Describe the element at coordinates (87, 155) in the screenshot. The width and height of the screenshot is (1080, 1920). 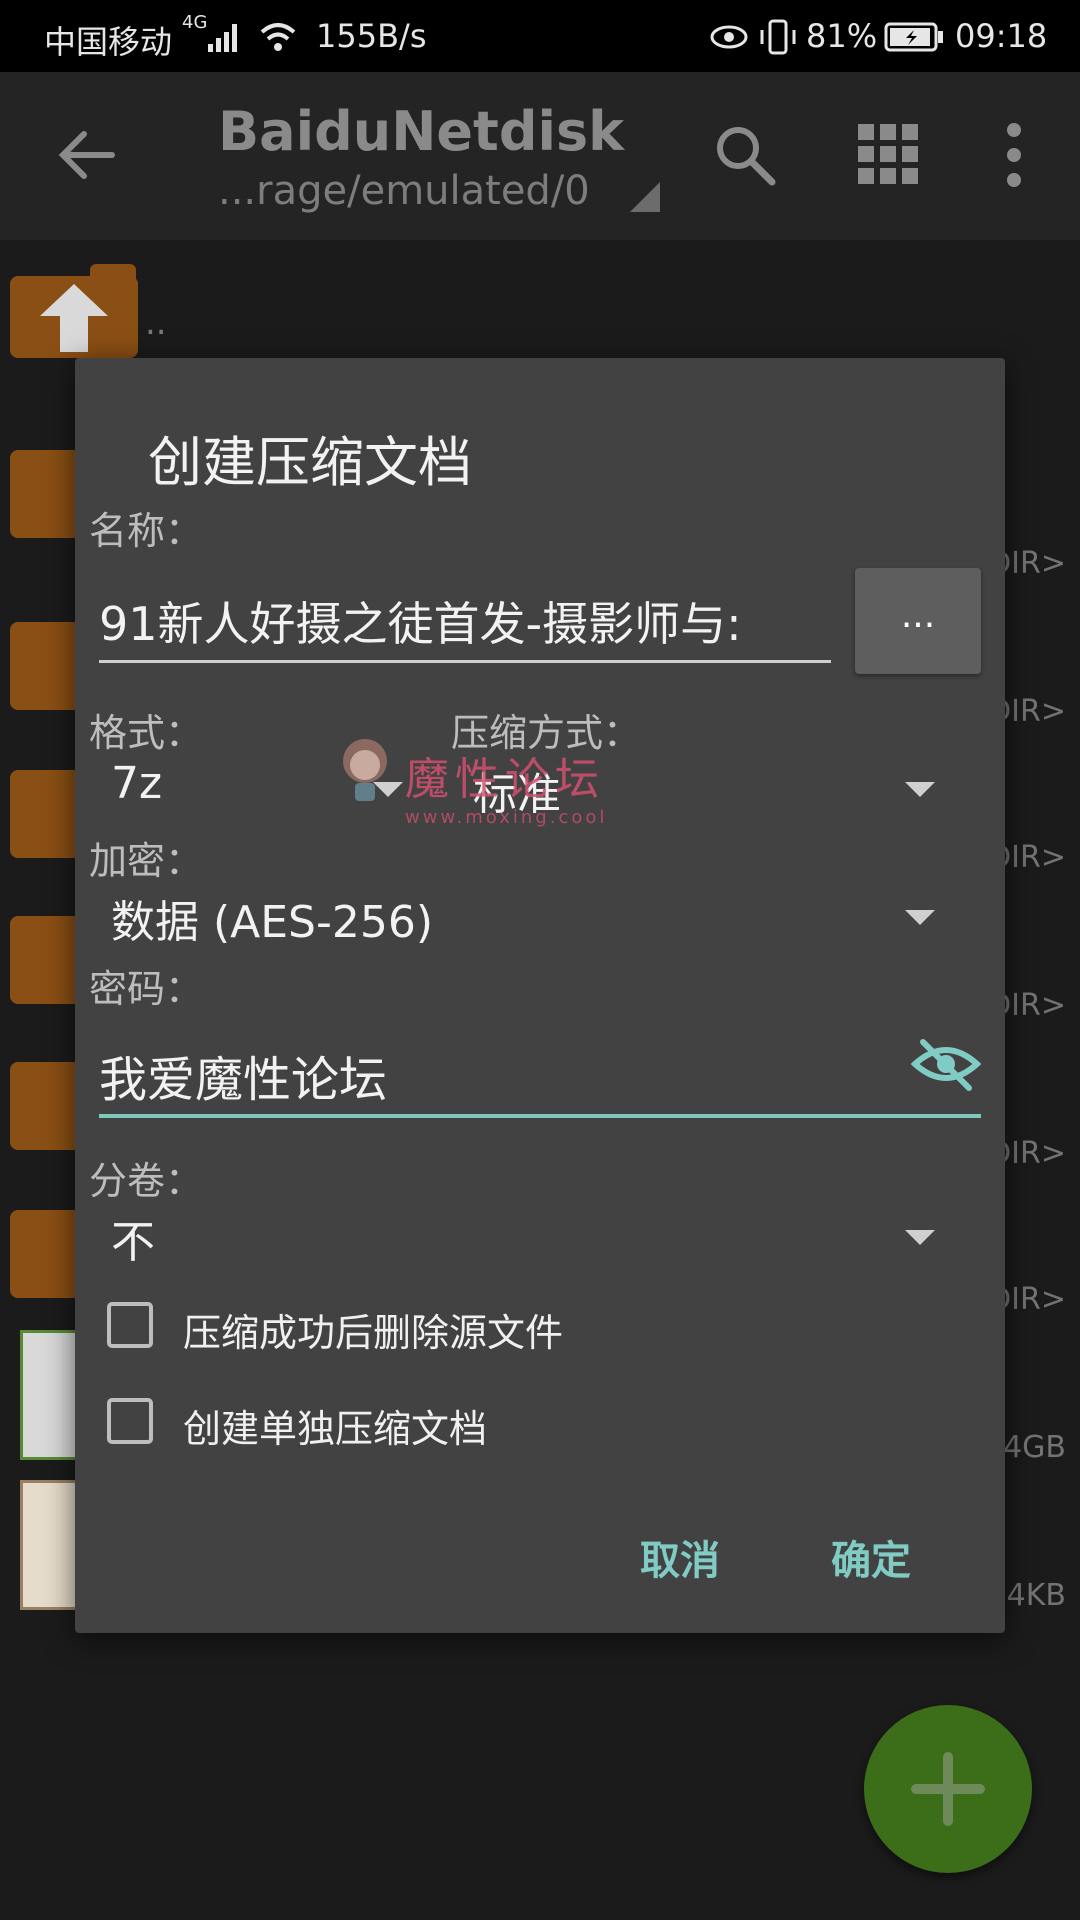
I see `back-arrow-icon` at that location.